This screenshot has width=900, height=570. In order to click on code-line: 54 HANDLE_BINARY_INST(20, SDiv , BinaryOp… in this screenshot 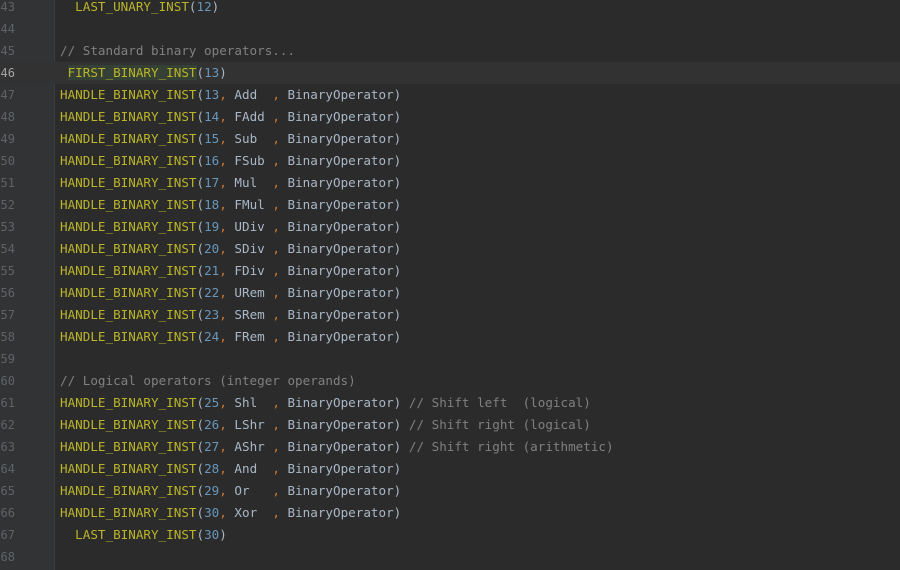, I will do `click(450, 249)`.